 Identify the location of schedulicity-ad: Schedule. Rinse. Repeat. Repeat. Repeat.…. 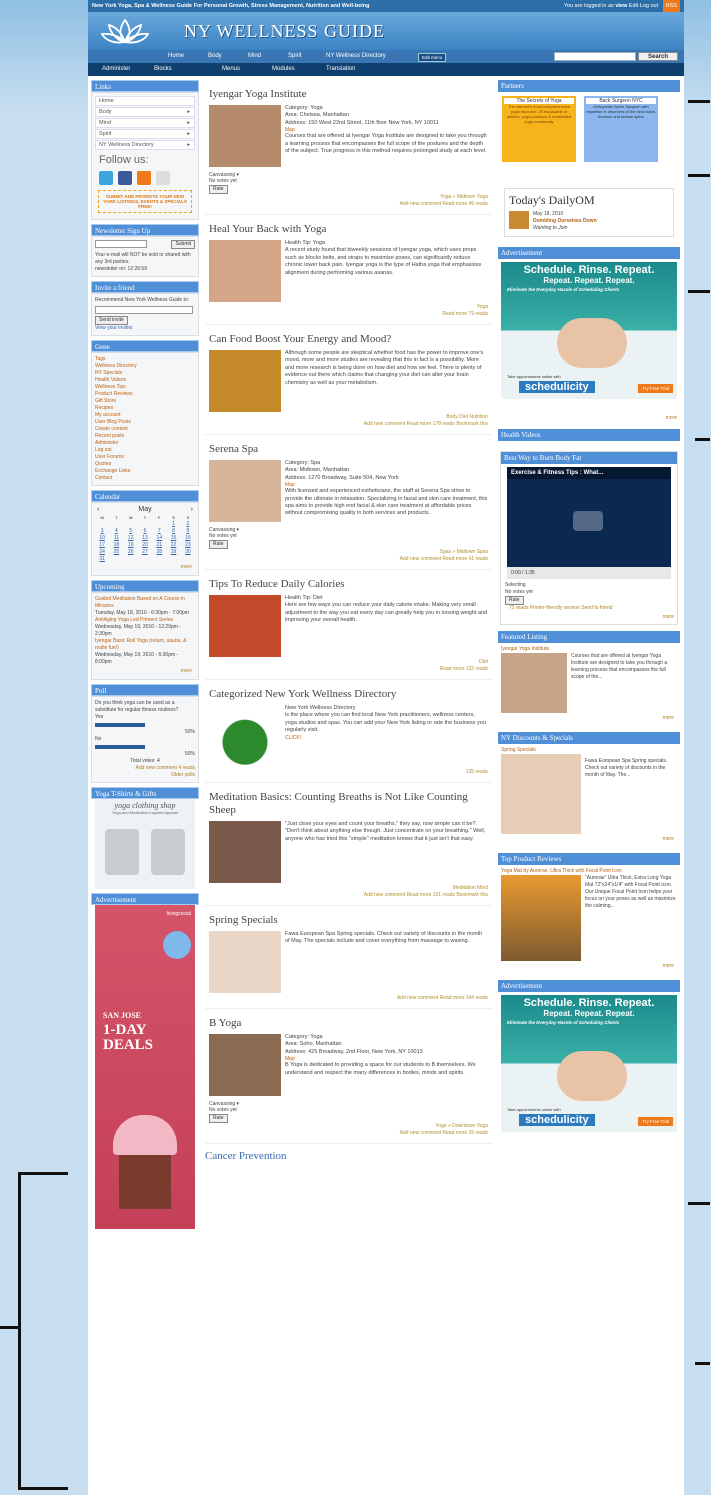
(589, 330).